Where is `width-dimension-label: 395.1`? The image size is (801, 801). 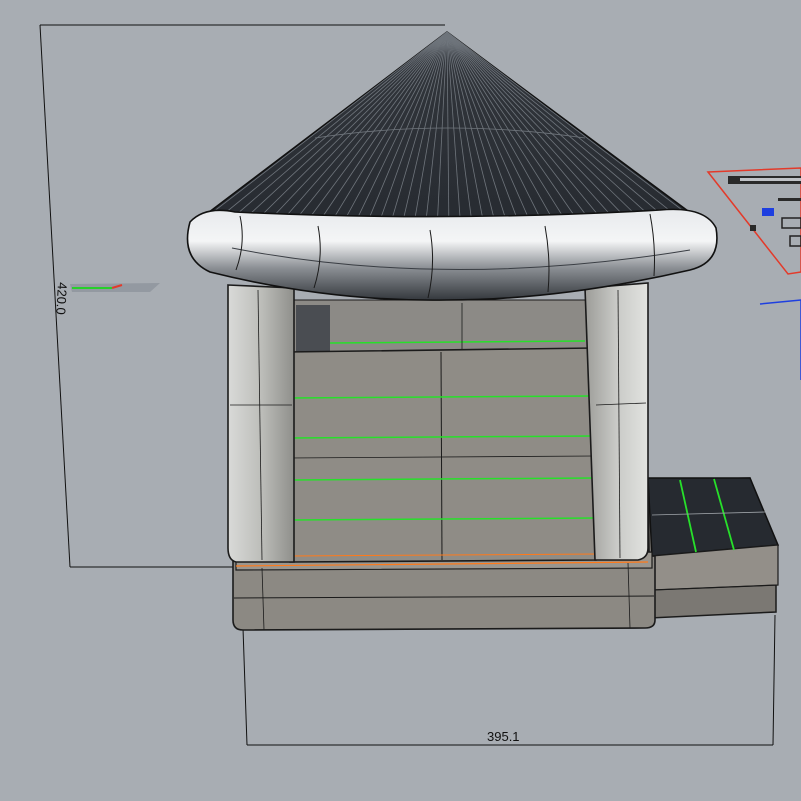
width-dimension-label: 395.1 is located at coordinates (503, 736).